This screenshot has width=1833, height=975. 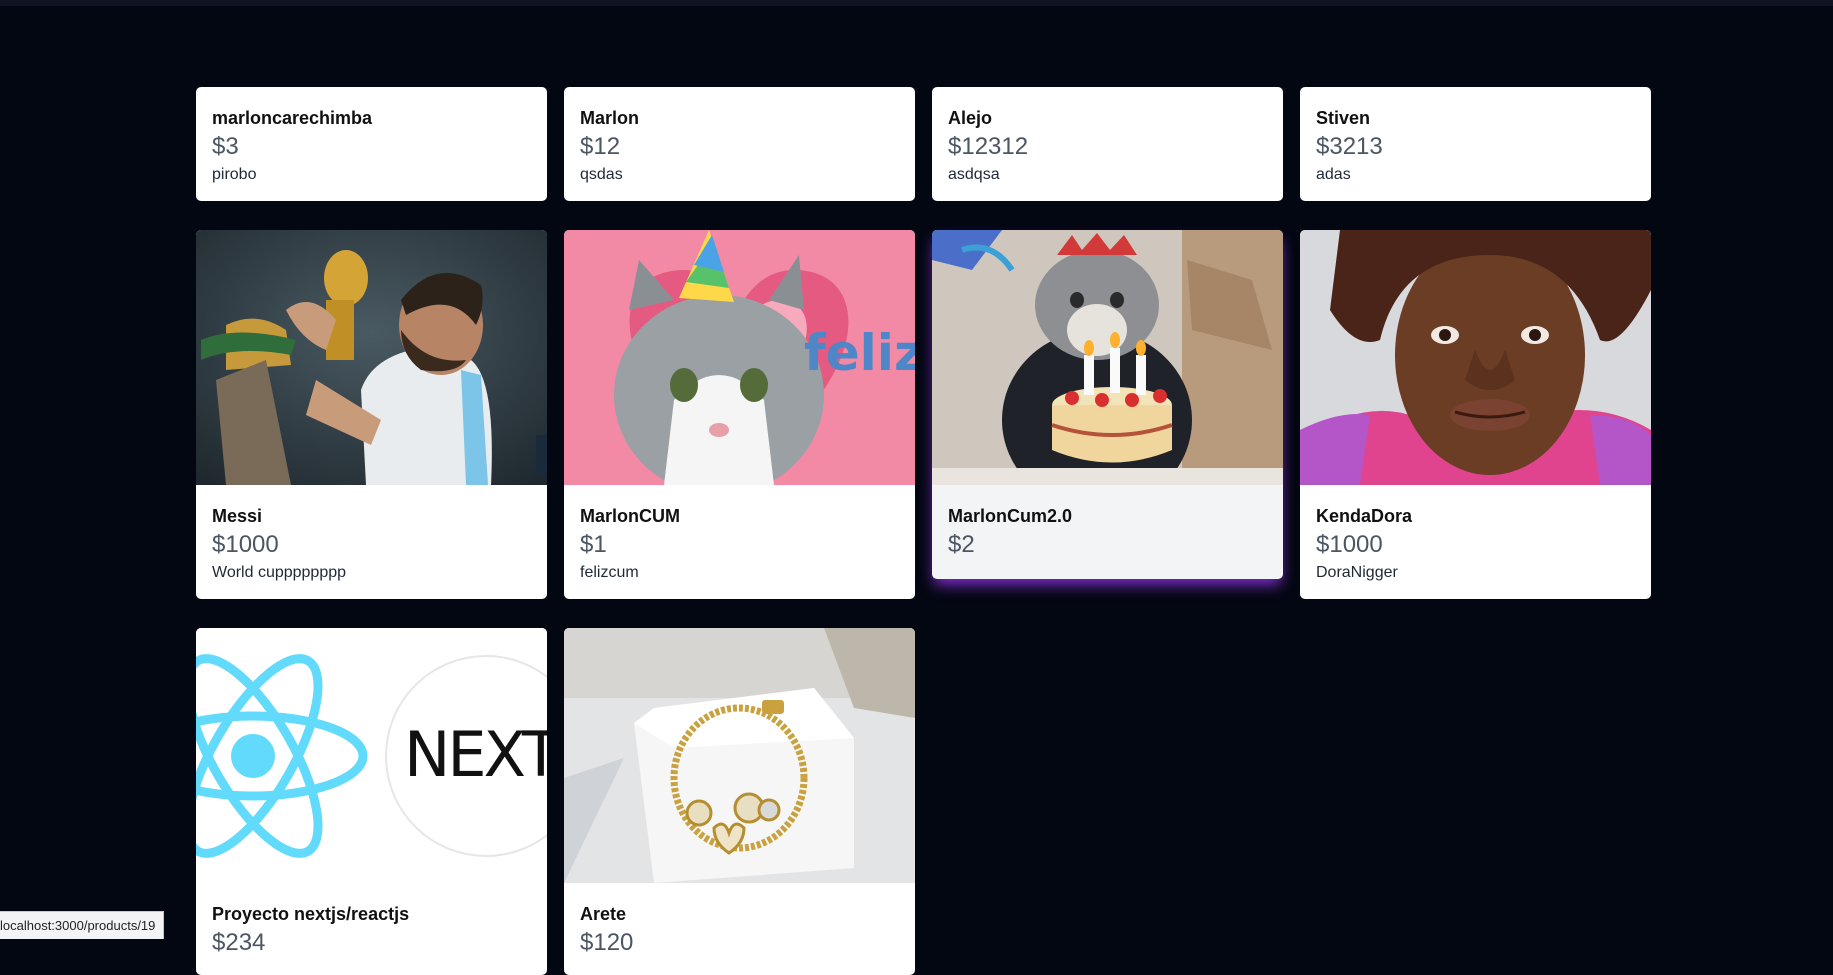 I want to click on product-card: NEXT. Proyecto nextjs/reactjs $234, so click(x=371, y=801).